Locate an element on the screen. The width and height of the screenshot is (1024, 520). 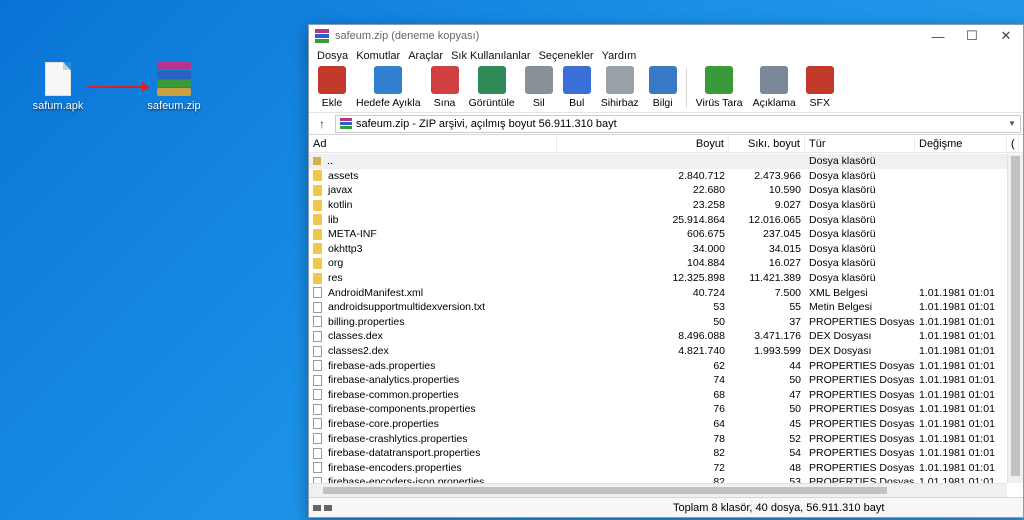
cell-size: 23.258 is located at coordinates (708, 205).